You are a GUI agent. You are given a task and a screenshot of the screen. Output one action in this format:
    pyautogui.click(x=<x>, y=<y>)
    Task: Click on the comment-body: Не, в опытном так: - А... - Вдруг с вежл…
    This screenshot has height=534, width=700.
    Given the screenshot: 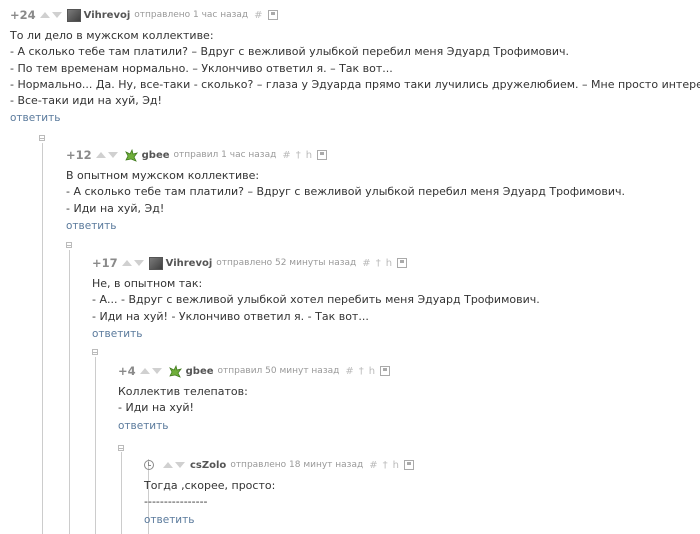 What is the action you would take?
    pyautogui.click(x=316, y=300)
    